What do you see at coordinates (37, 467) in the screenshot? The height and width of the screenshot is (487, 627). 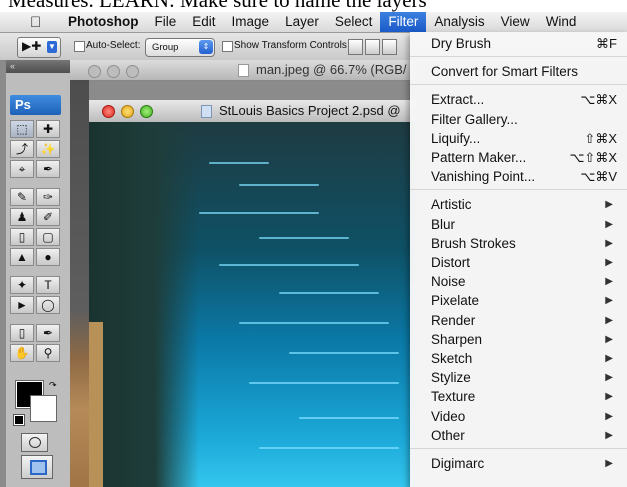 I see `screen-mode-button` at bounding box center [37, 467].